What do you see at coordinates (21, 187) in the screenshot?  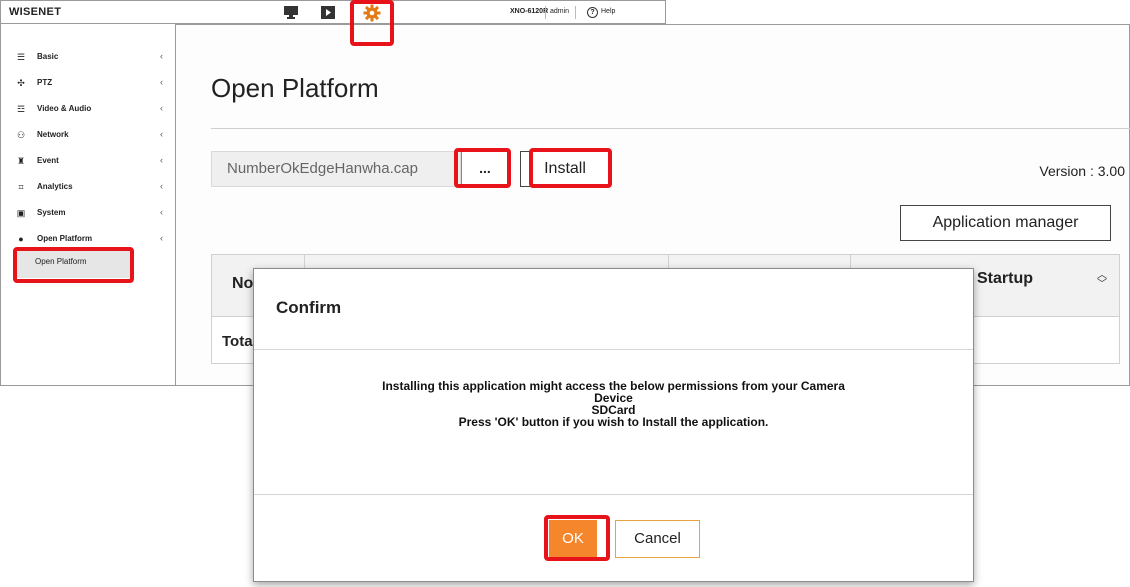 I see `analytics-icon: ⌗` at bounding box center [21, 187].